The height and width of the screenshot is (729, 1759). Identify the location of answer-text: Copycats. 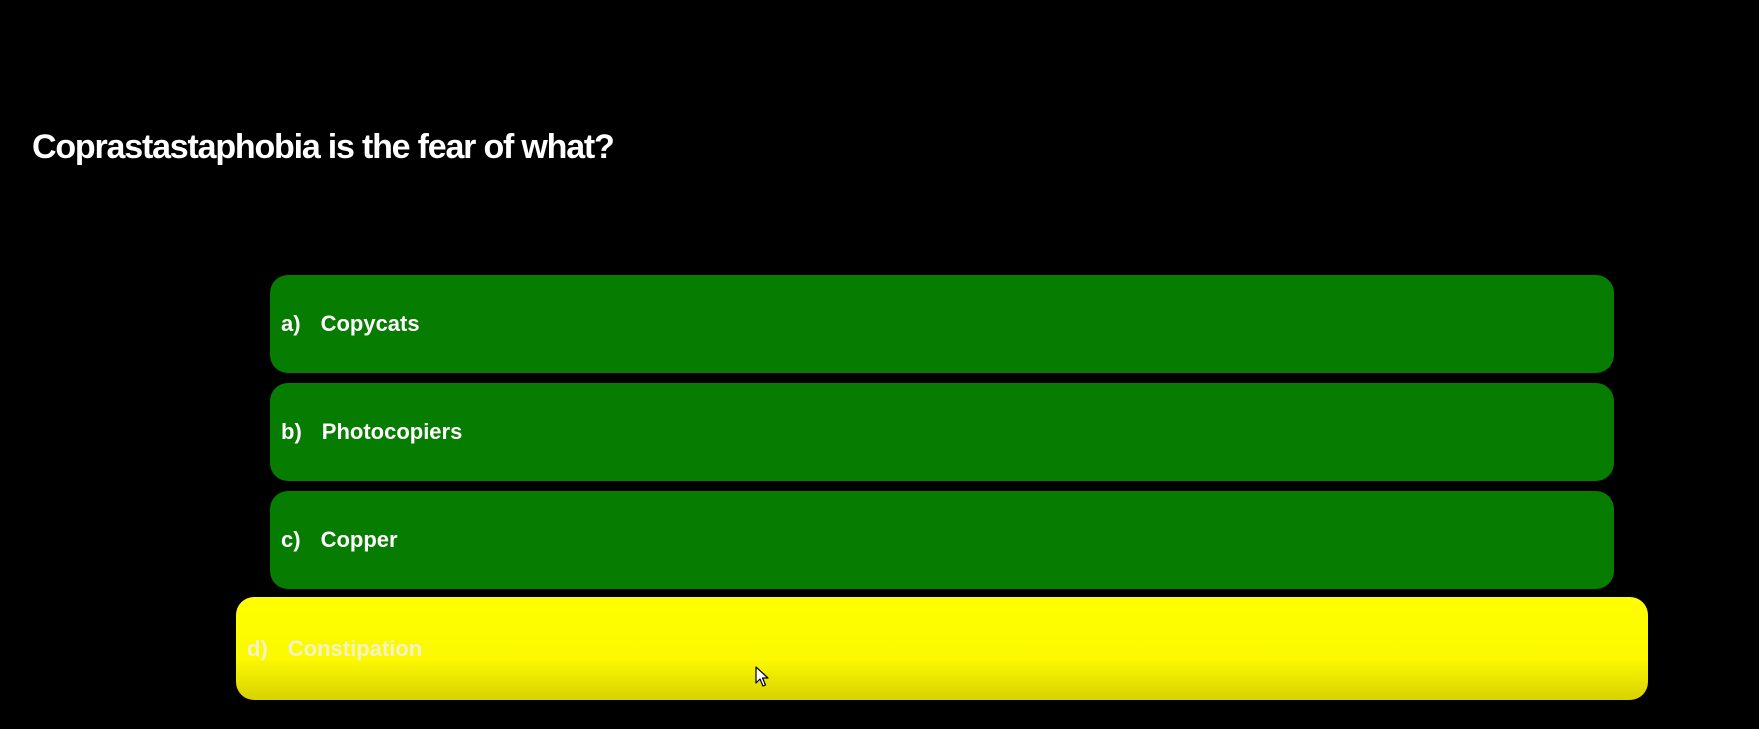
(370, 323).